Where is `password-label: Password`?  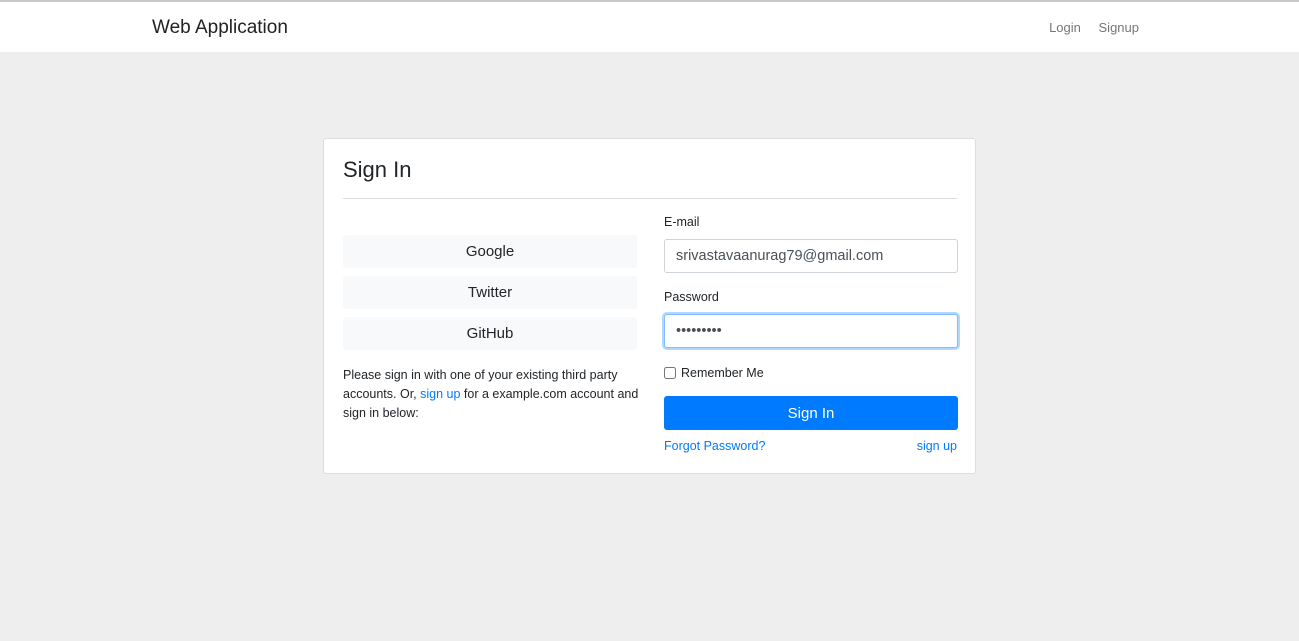 password-label: Password is located at coordinates (691, 297).